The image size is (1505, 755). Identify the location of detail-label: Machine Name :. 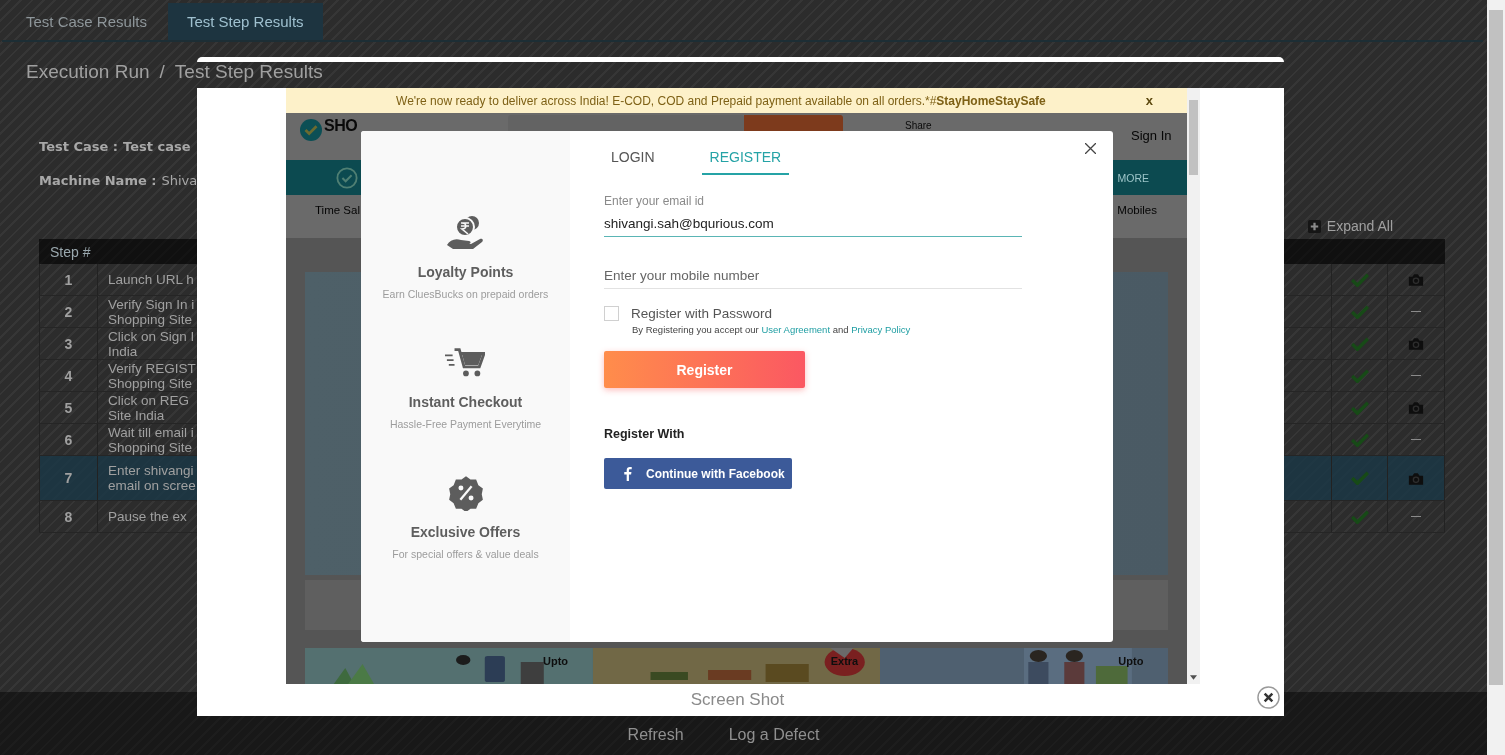
(98, 181).